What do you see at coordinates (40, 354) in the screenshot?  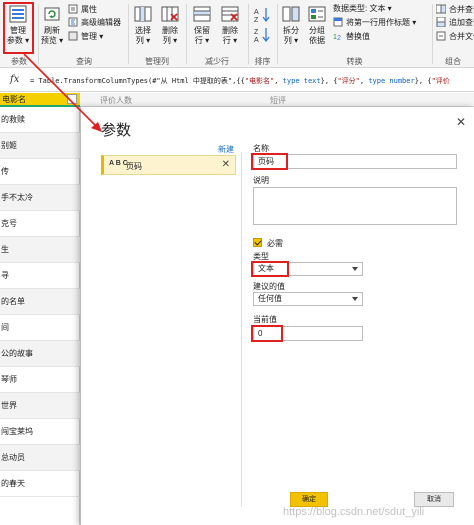 I see `table-row: 公的故事` at bounding box center [40, 354].